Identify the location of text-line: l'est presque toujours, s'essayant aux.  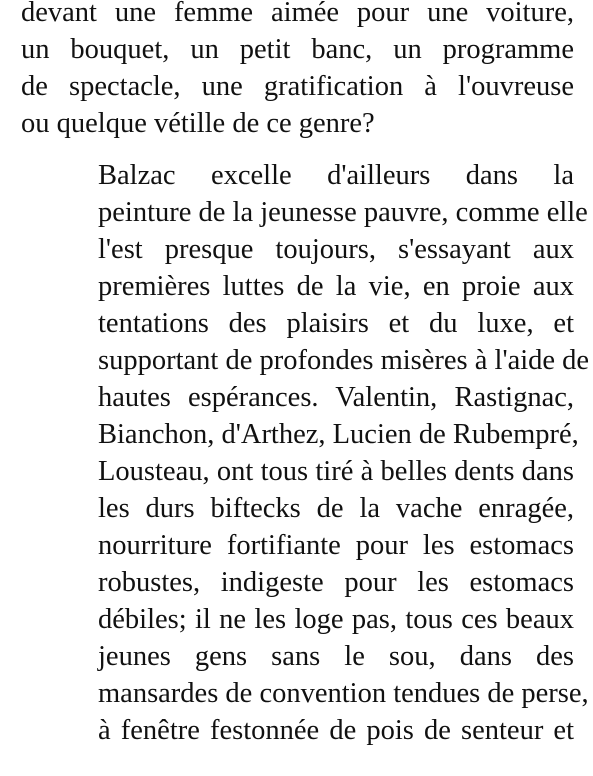
(336, 249).